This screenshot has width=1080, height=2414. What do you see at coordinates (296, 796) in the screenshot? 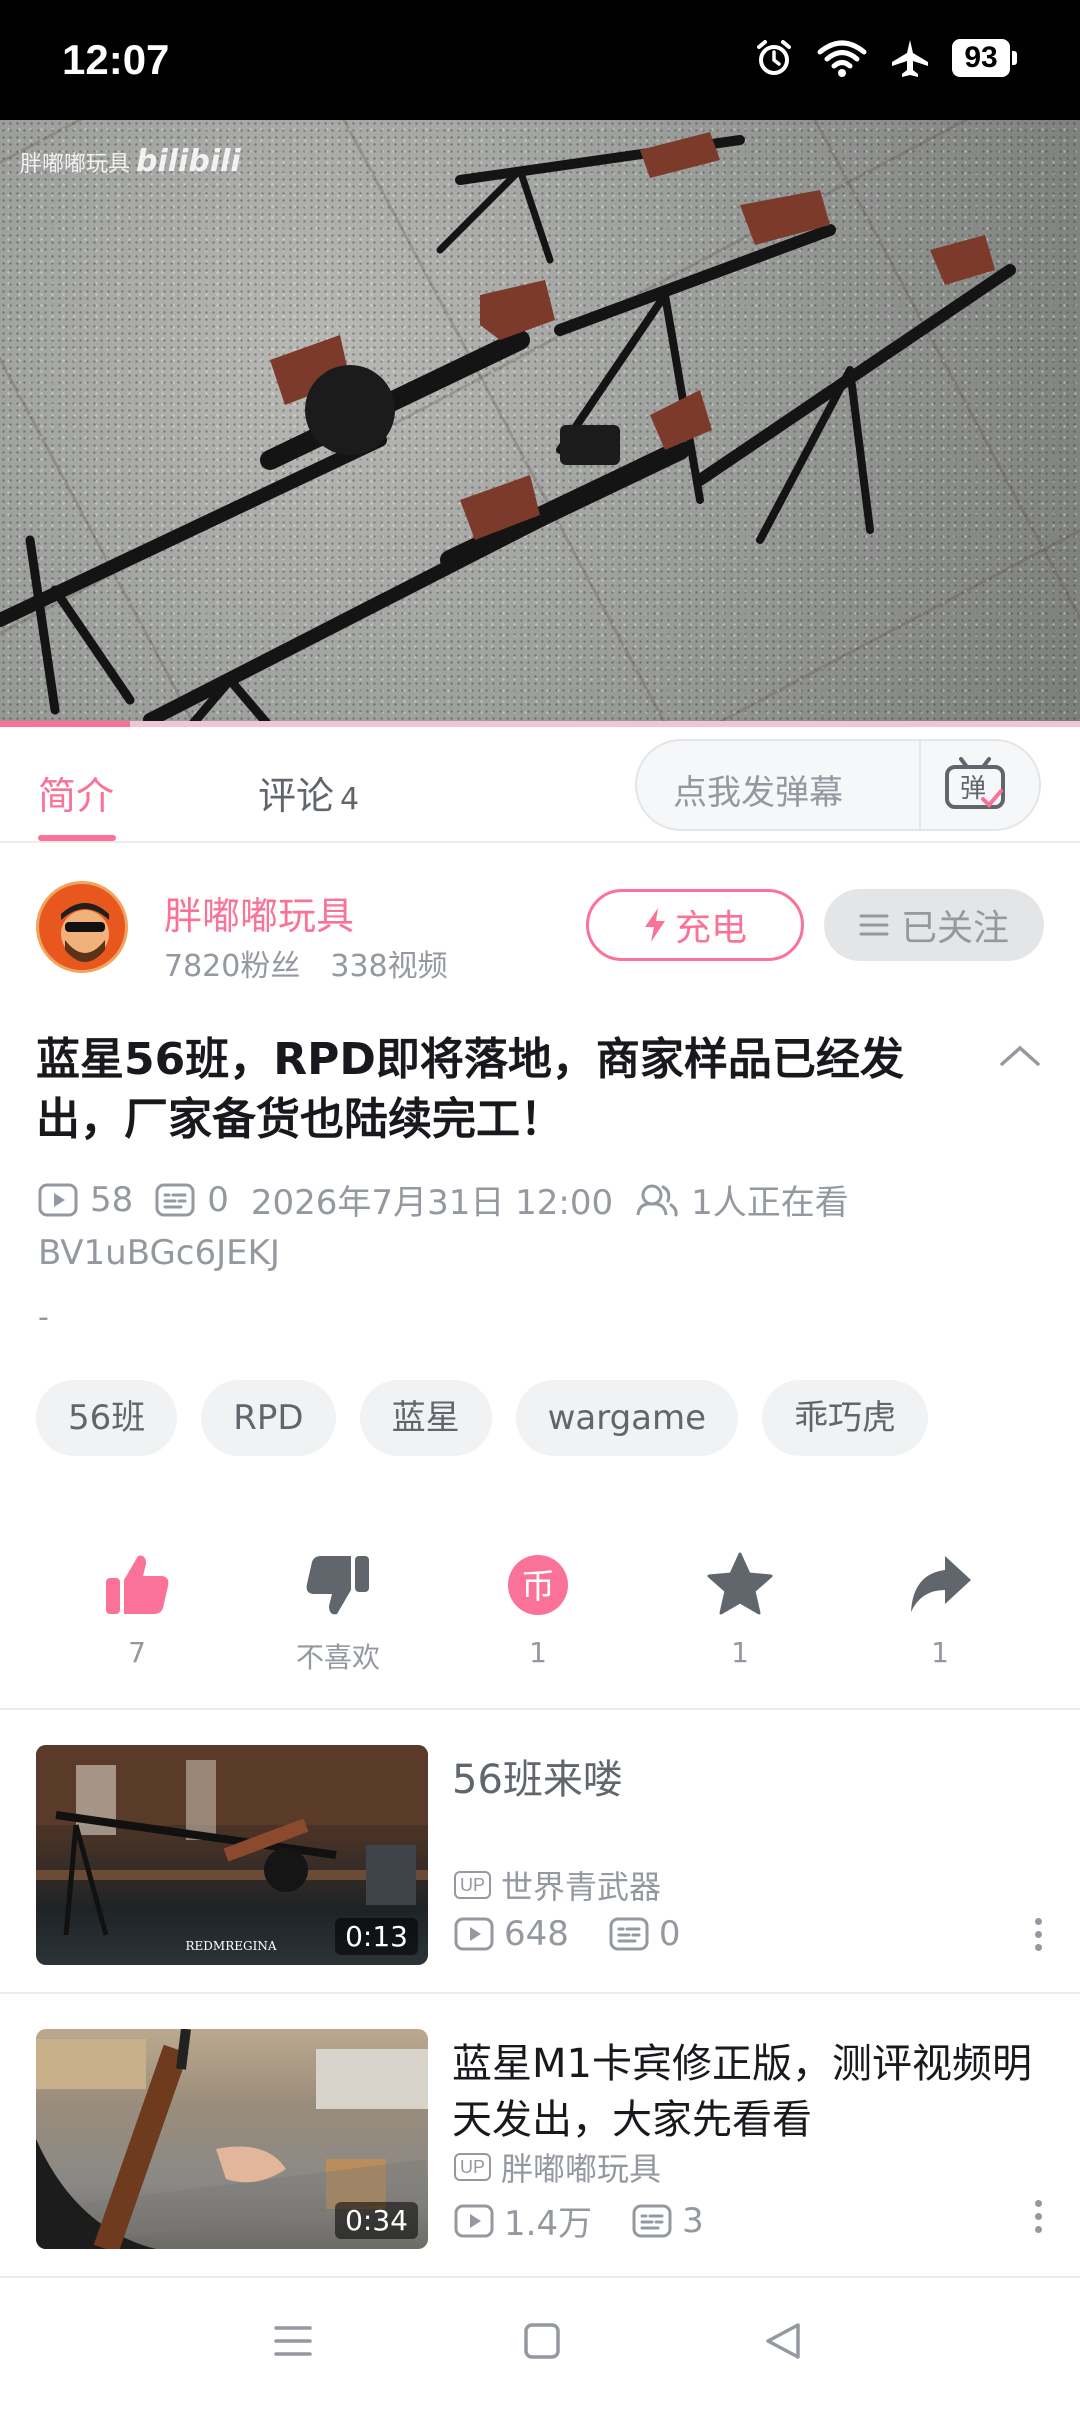
I see `tab-comments-label: 评论` at bounding box center [296, 796].